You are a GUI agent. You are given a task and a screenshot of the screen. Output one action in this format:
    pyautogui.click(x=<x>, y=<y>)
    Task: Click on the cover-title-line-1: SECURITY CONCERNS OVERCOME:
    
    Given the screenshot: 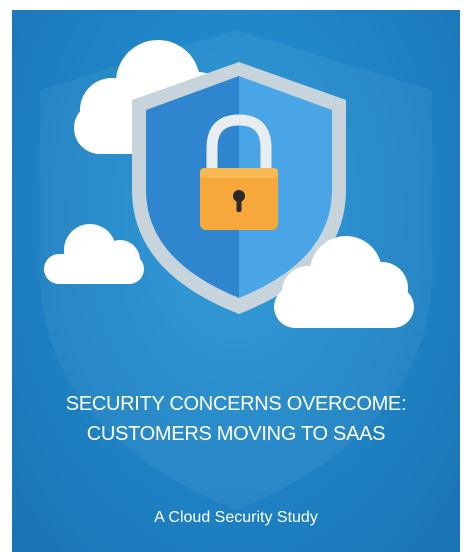 What is the action you would take?
    pyautogui.click(x=236, y=404)
    